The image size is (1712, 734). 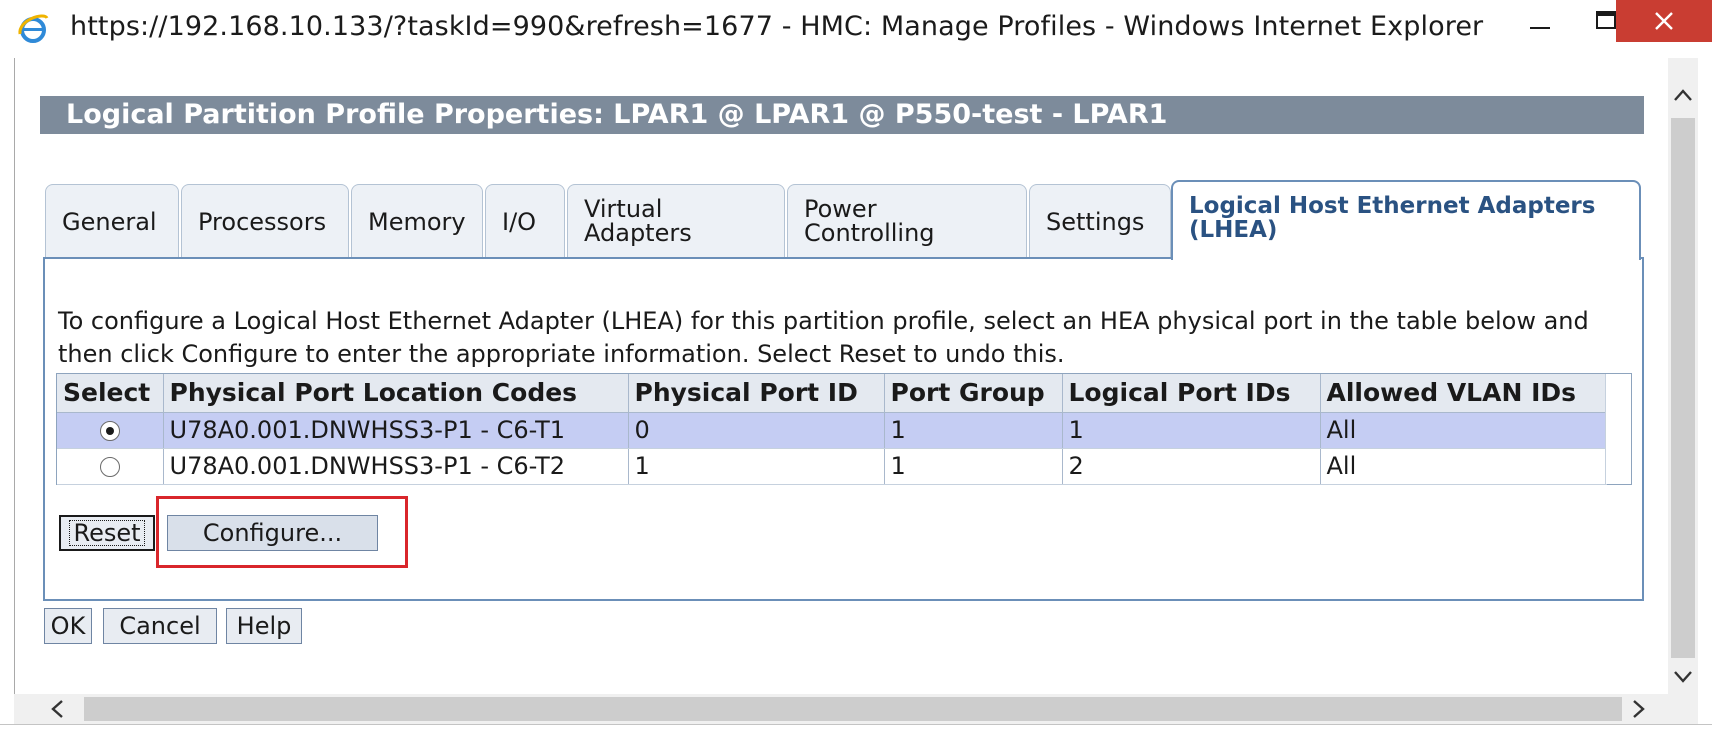 I want to click on tab-power-controlling: Power Controlling, so click(x=907, y=221).